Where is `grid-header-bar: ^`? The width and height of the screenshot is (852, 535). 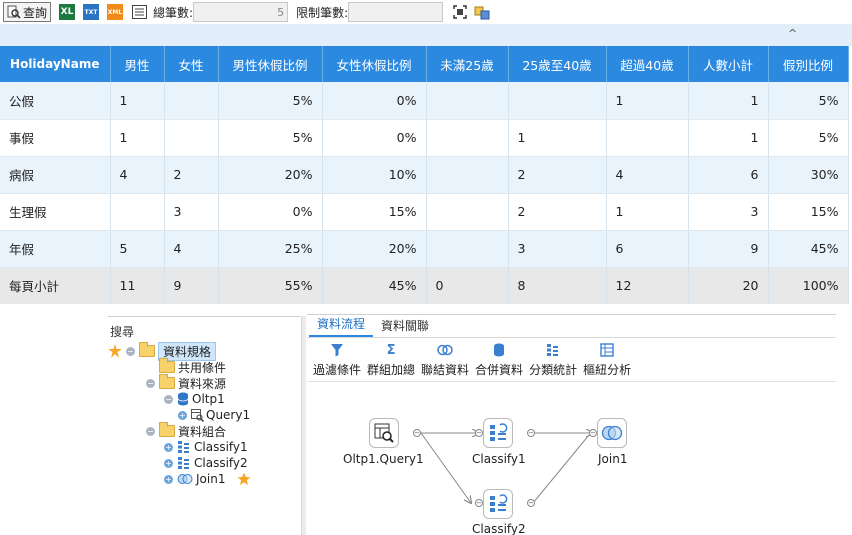
grid-header-bar: ^ is located at coordinates (426, 35).